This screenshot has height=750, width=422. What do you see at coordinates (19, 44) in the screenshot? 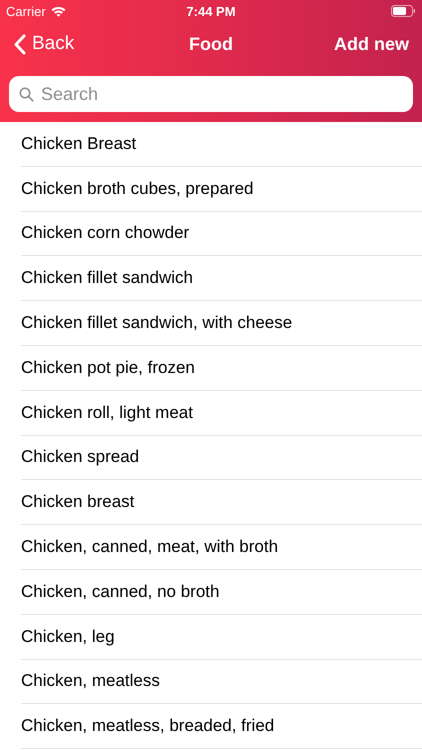
I see `chevron-left-icon` at bounding box center [19, 44].